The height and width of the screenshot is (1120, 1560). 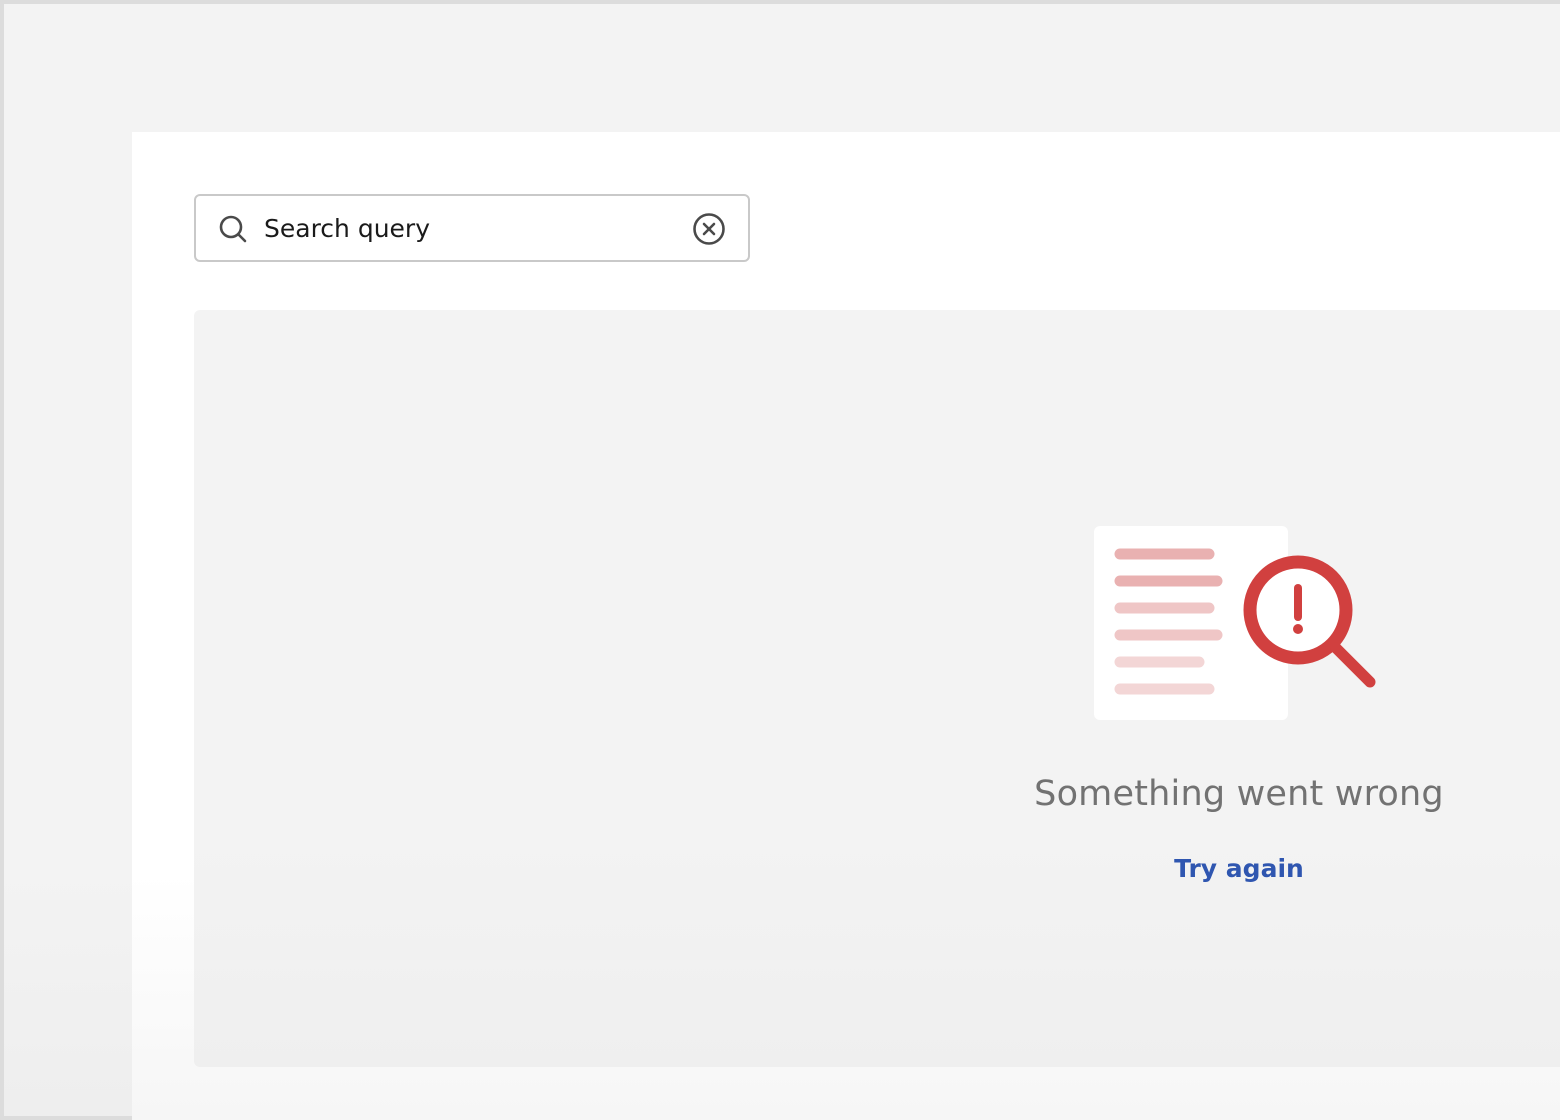 What do you see at coordinates (233, 229) in the screenshot?
I see `search-icon` at bounding box center [233, 229].